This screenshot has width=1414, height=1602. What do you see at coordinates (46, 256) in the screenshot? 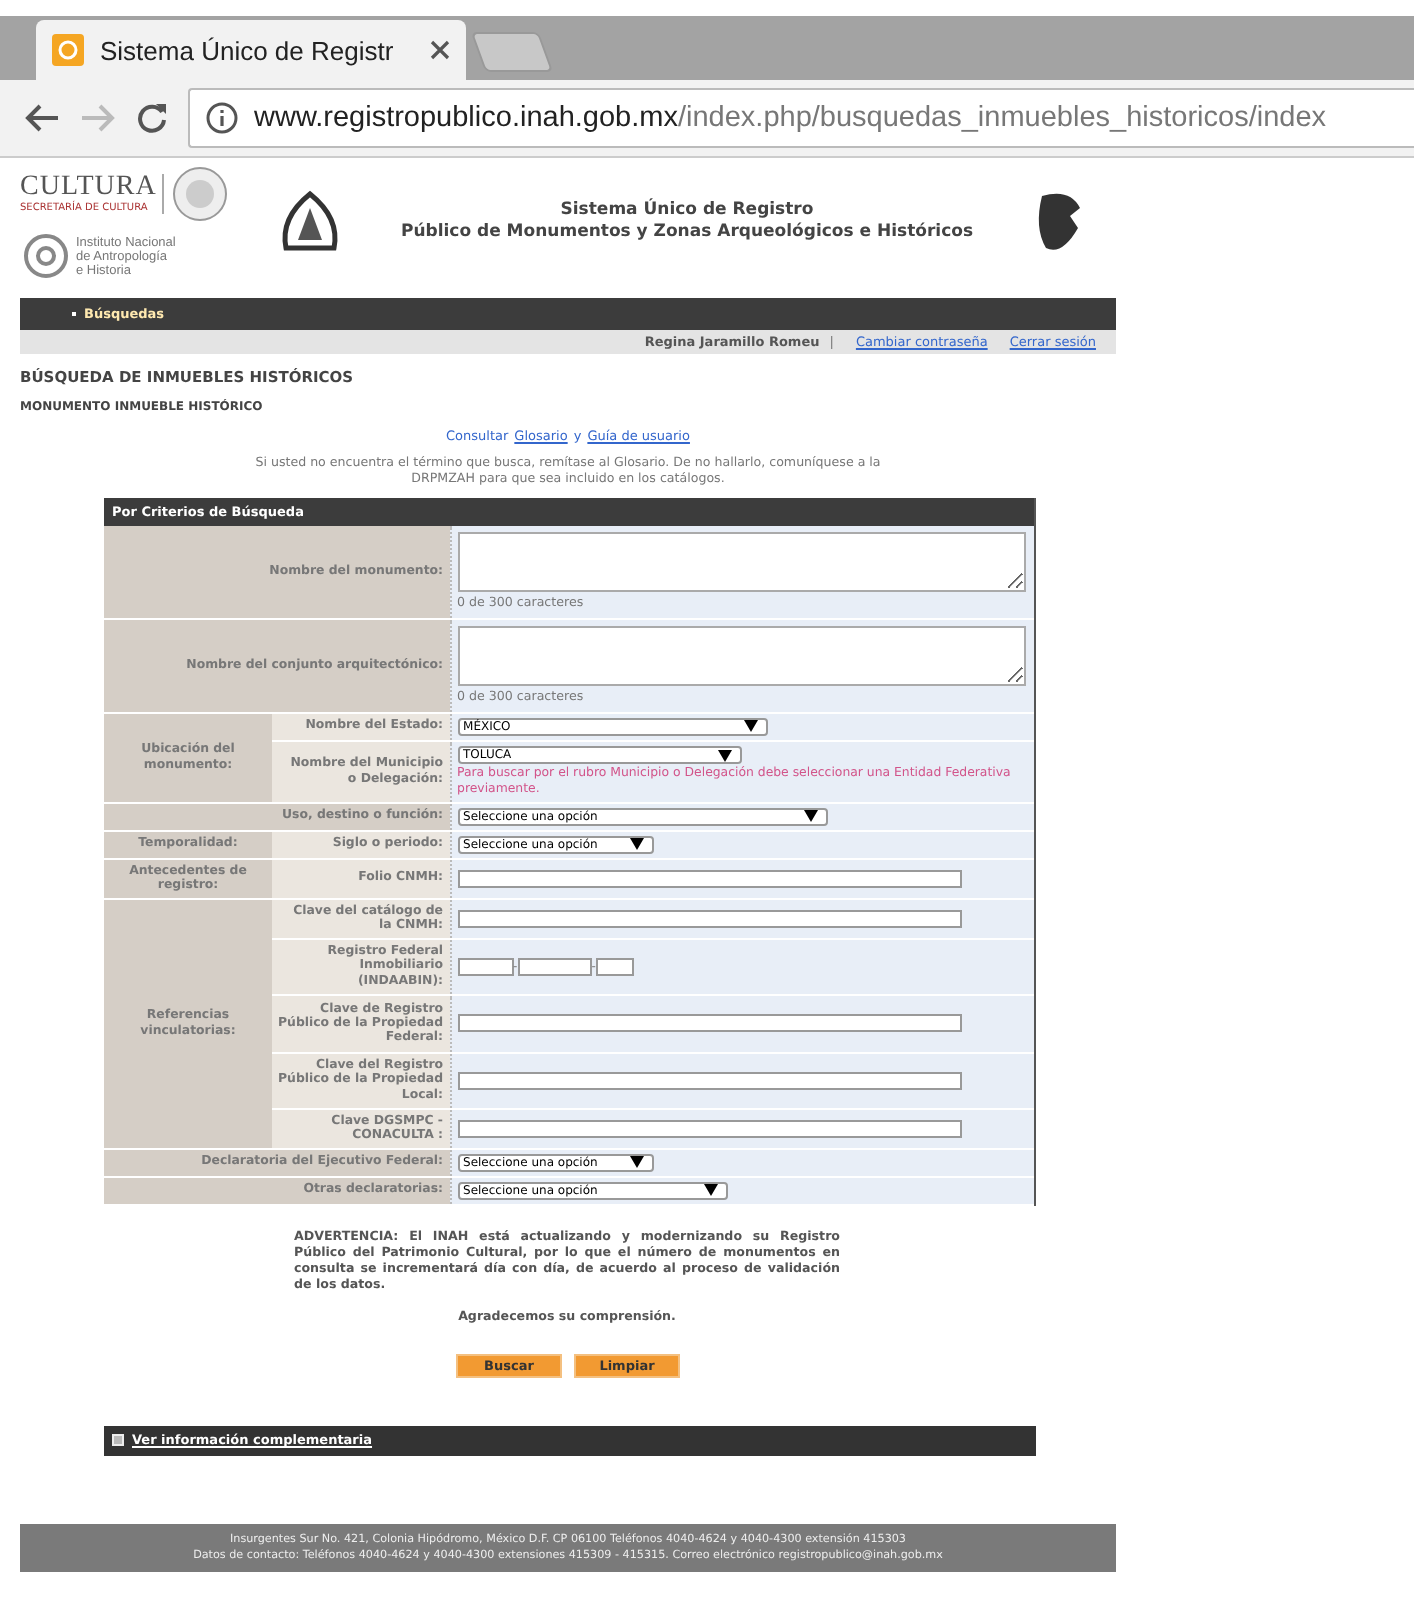
I see `inah-logo-icon` at bounding box center [46, 256].